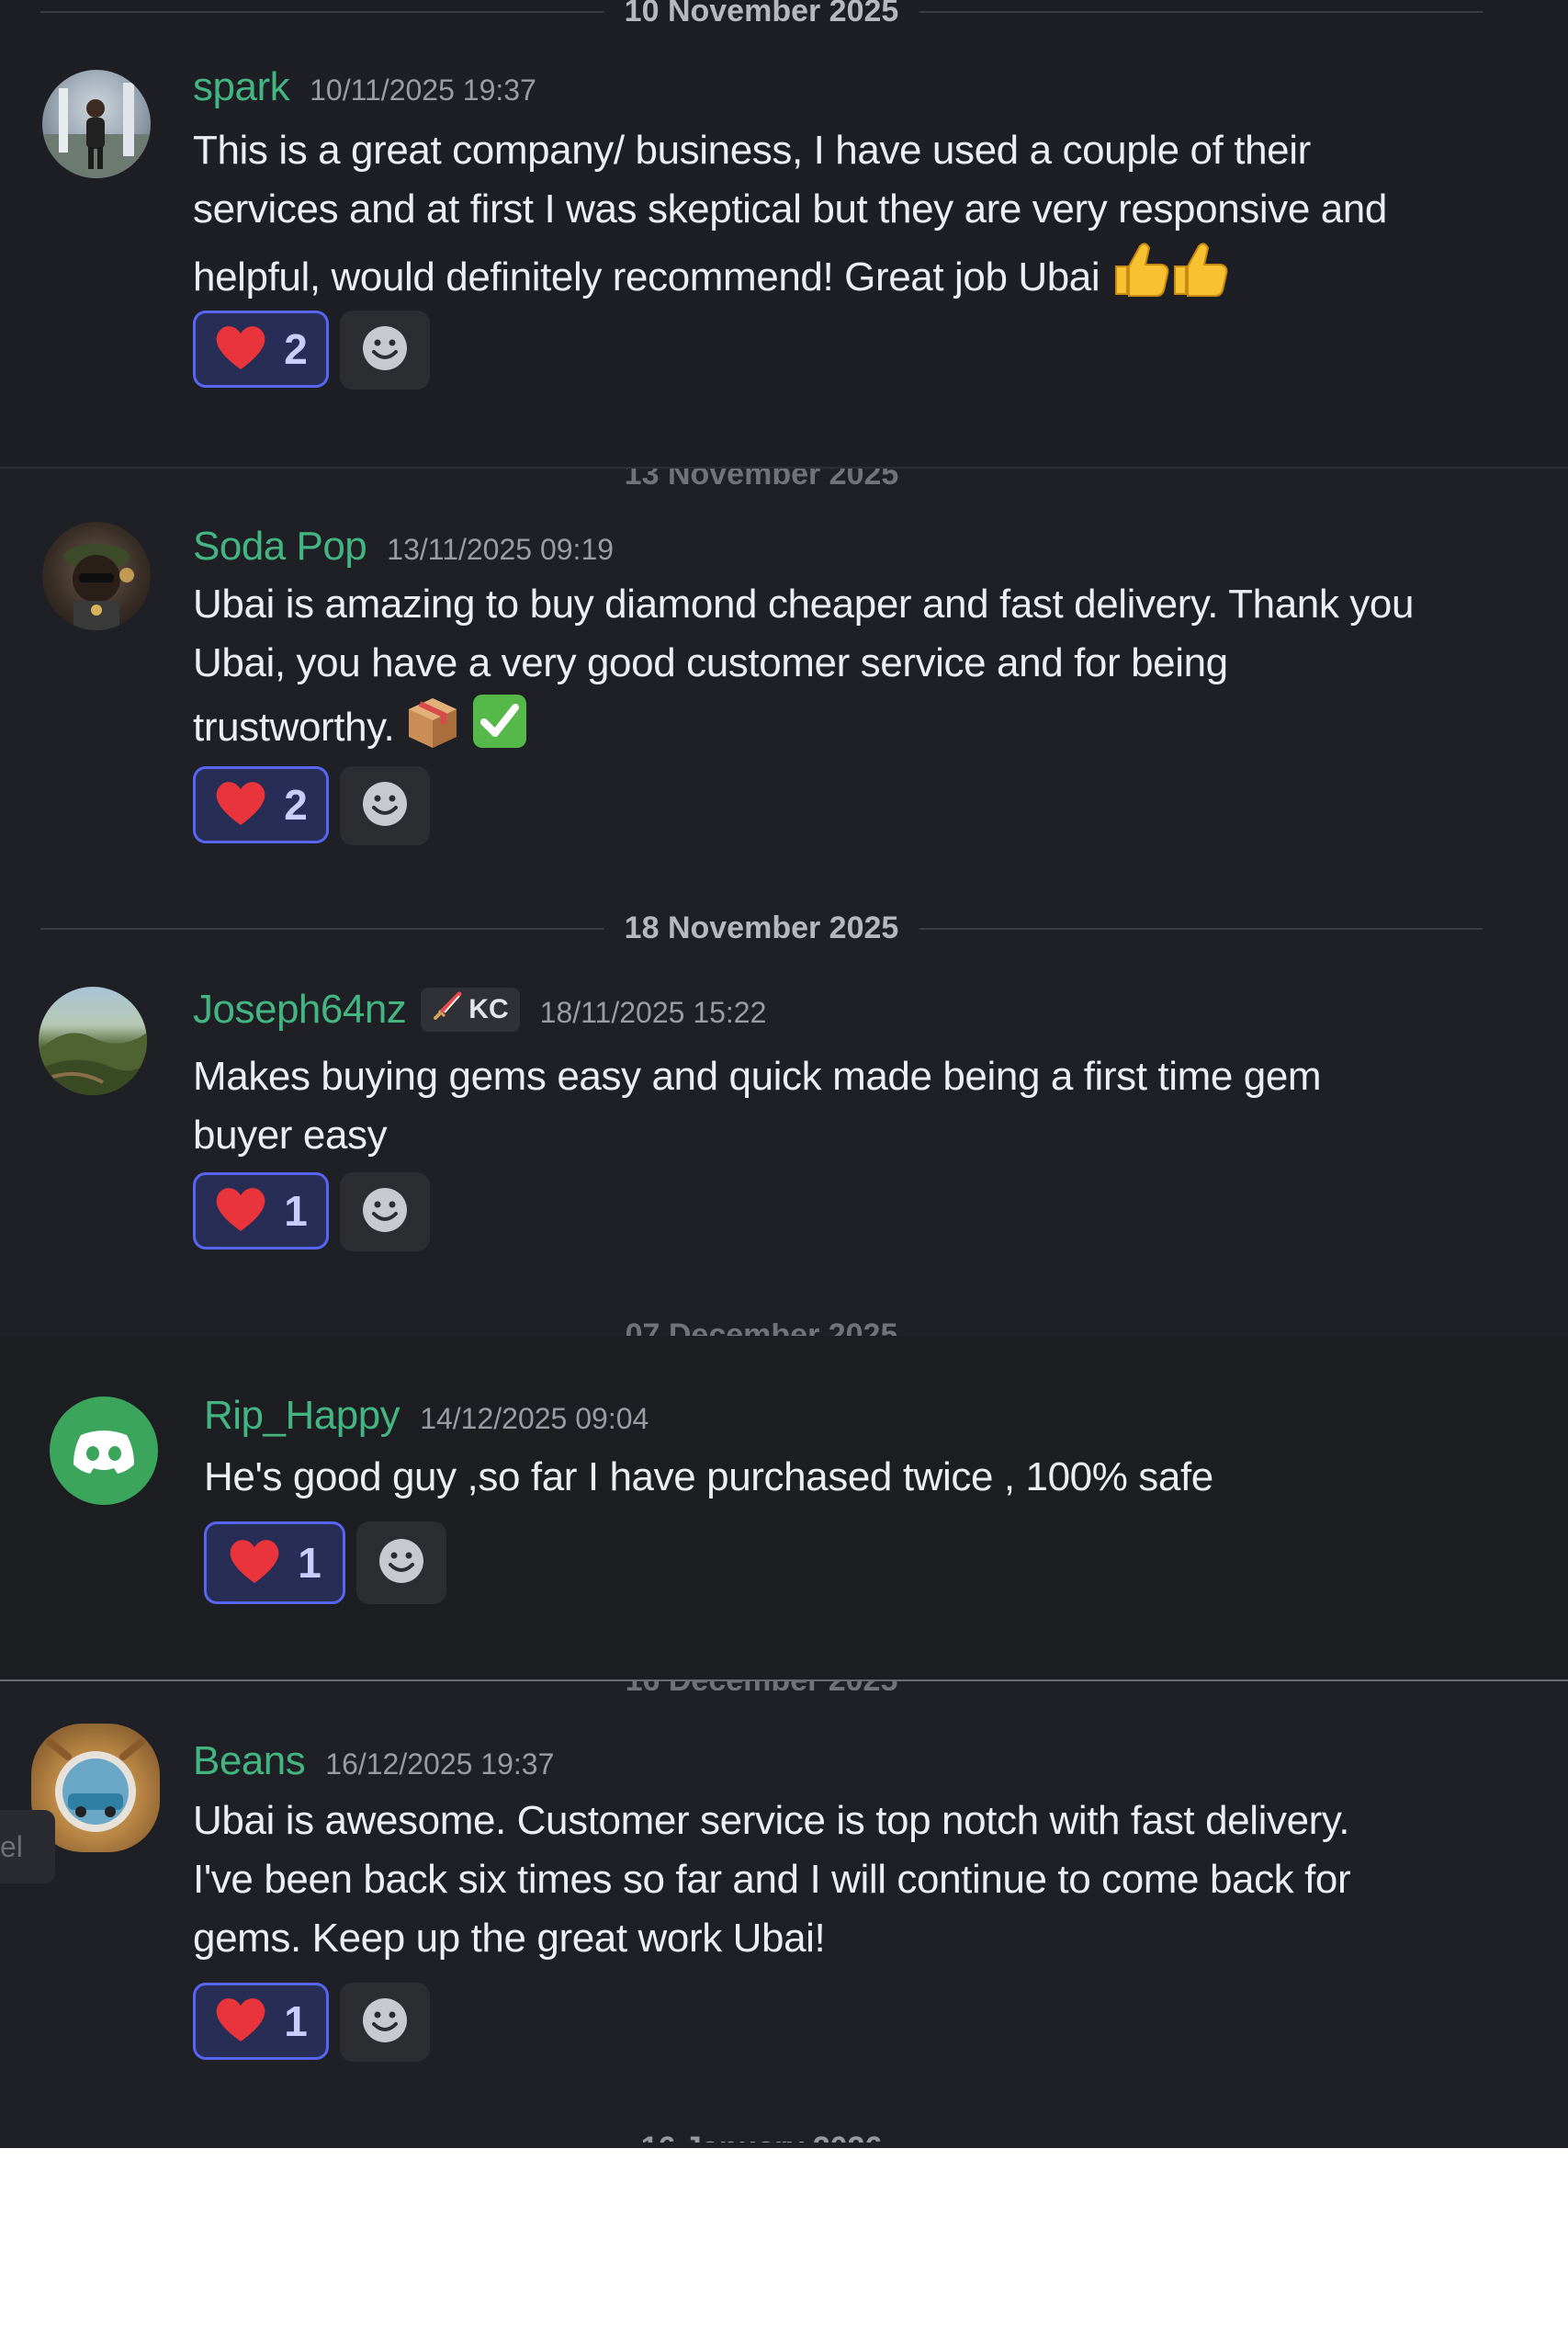  Describe the element at coordinates (104, 1467) in the screenshot. I see `discord-logo-icon` at that location.